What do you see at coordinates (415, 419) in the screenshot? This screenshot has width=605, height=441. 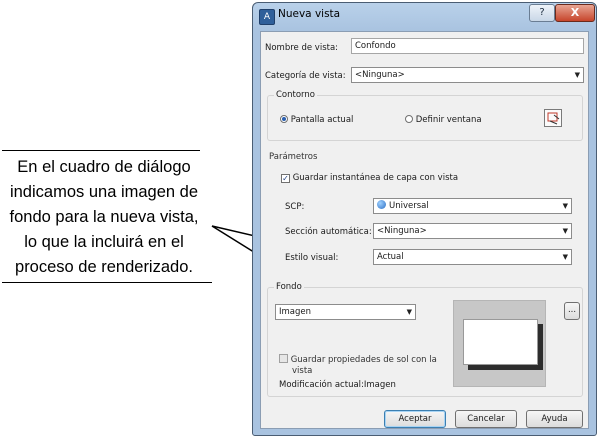 I see `ok-button: Aceptar` at bounding box center [415, 419].